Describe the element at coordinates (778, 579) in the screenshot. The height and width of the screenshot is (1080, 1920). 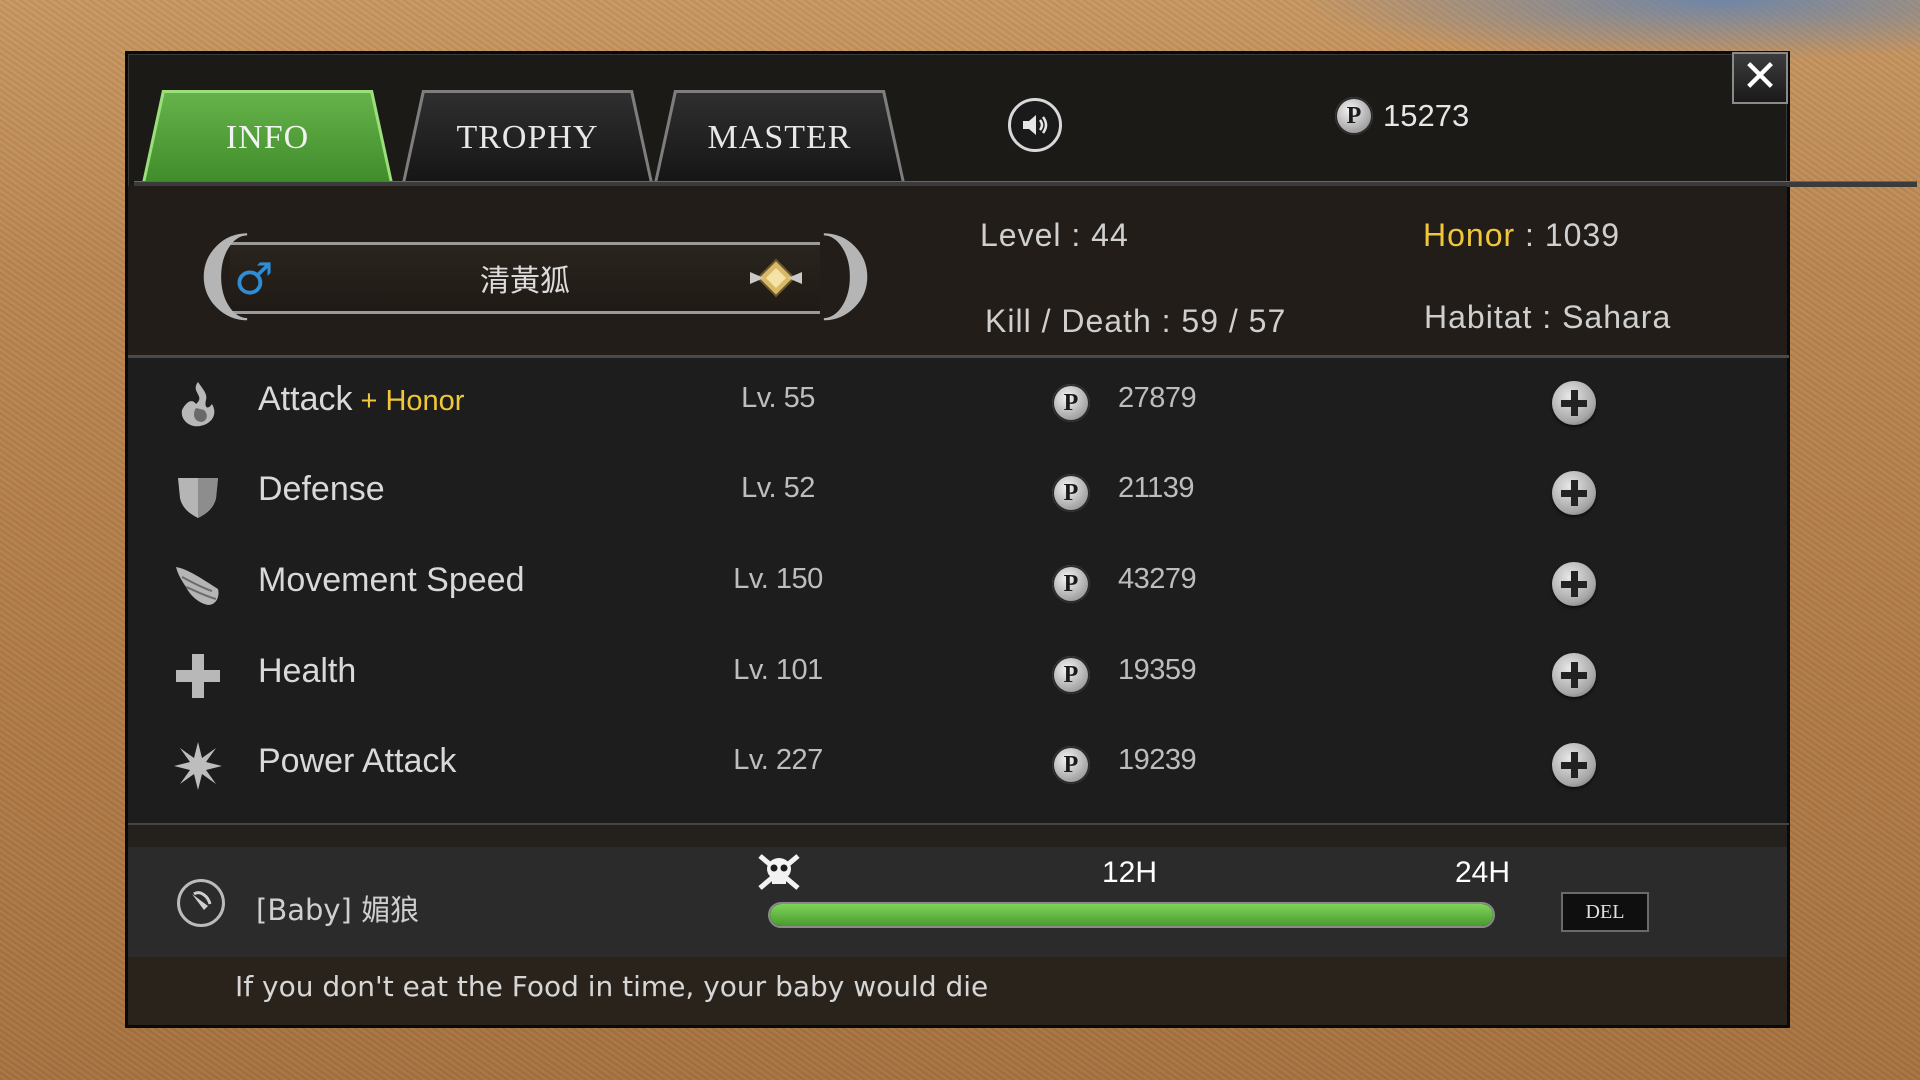
I see `stat-level: Lv. 150` at that location.